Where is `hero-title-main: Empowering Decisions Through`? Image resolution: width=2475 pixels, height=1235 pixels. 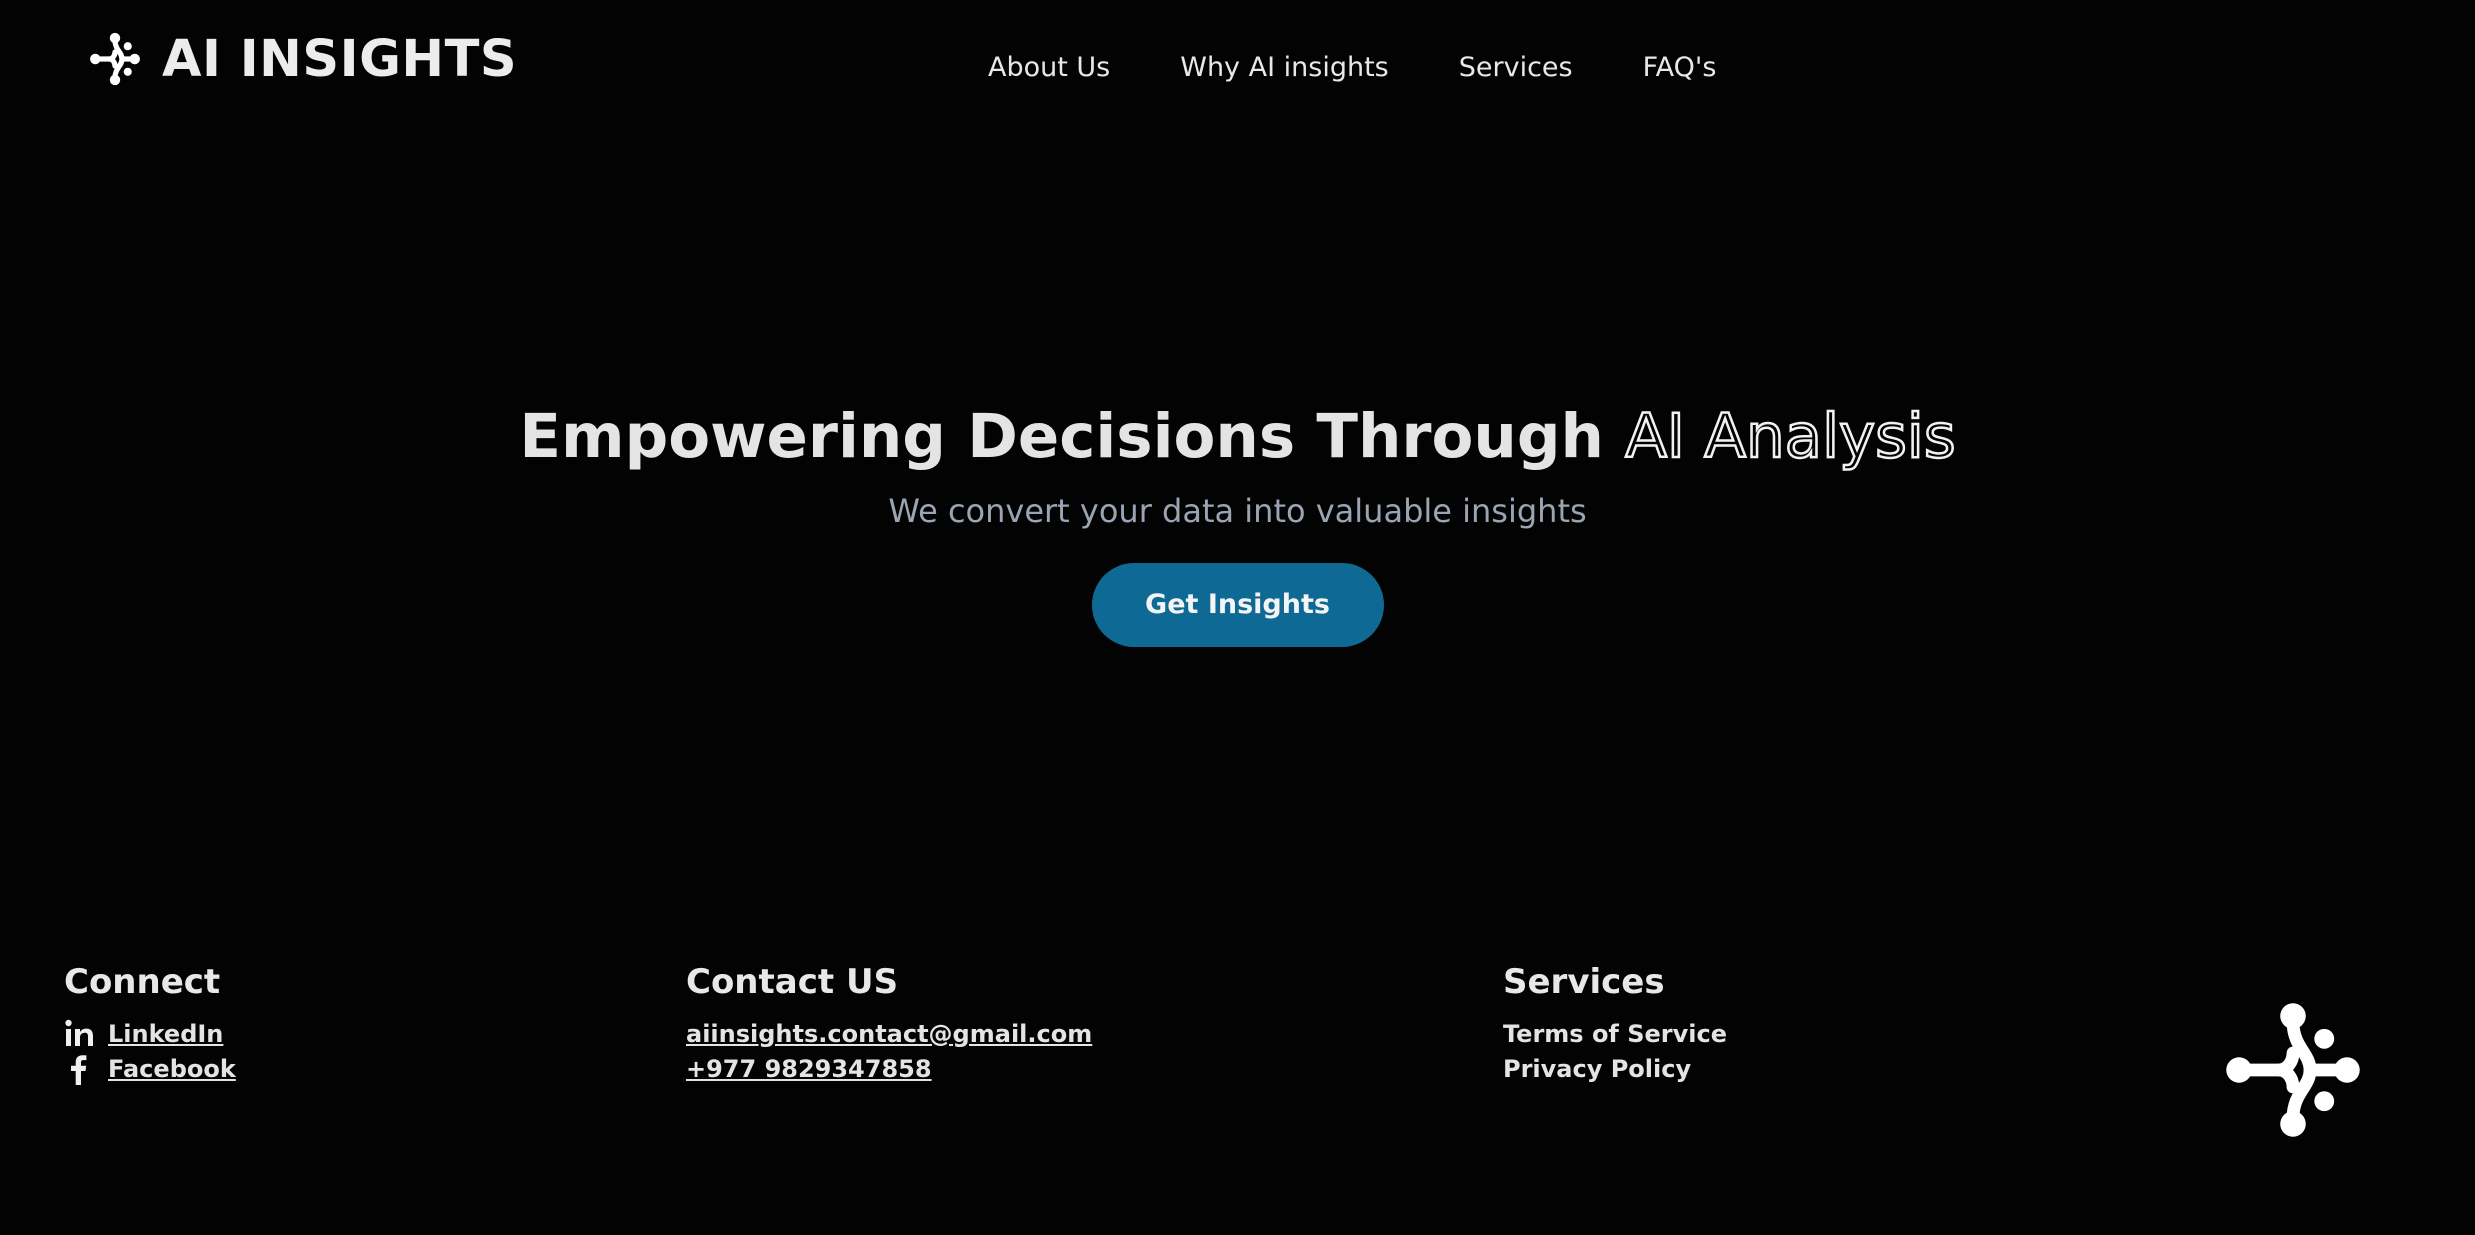
hero-title-main: Empowering Decisions Through is located at coordinates (1061, 436).